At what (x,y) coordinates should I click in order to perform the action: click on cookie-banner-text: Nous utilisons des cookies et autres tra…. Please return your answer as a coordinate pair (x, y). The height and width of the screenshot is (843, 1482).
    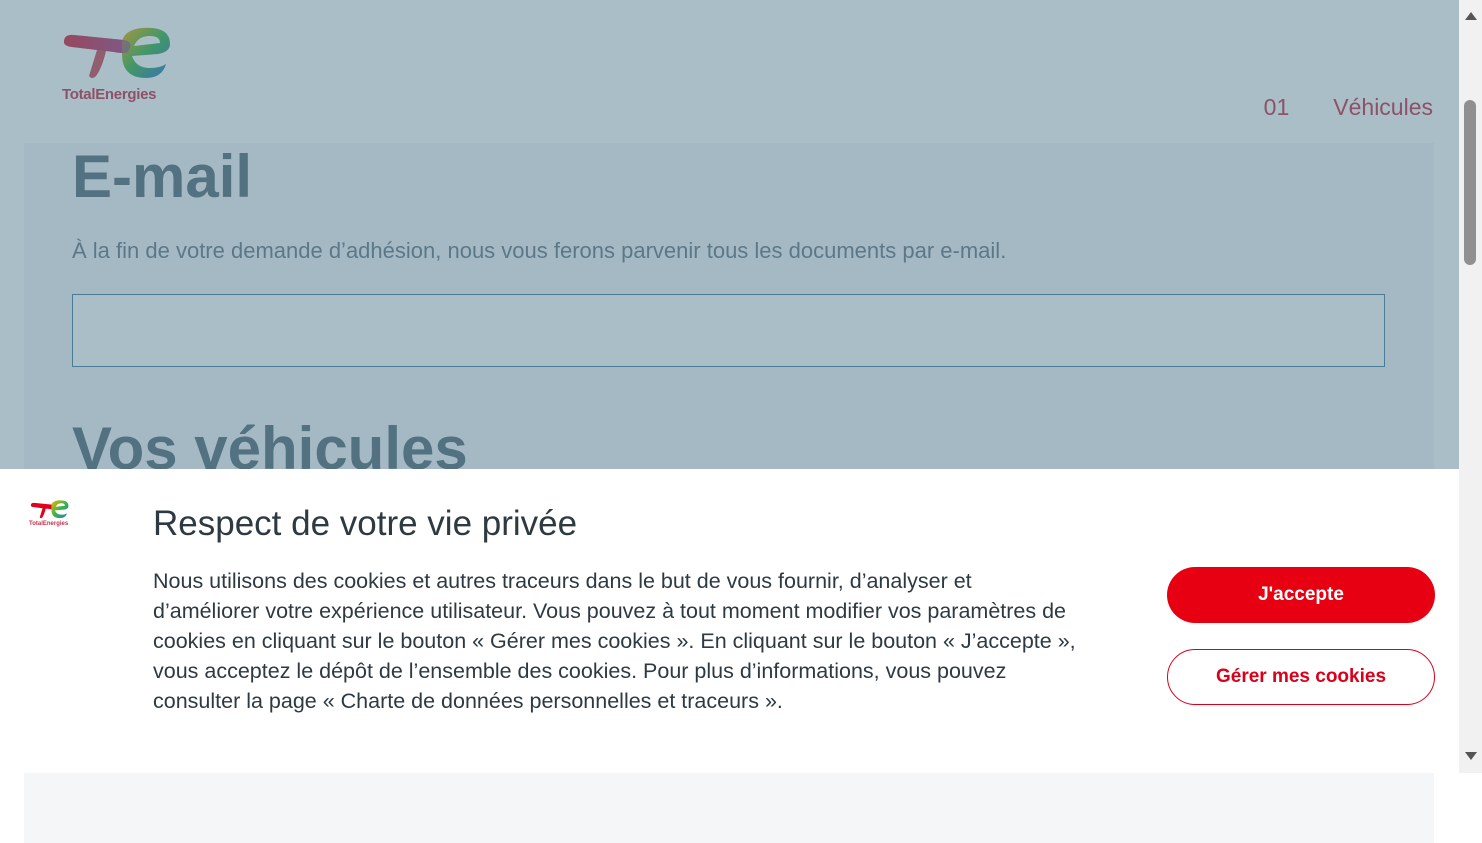
    Looking at the image, I should click on (614, 641).